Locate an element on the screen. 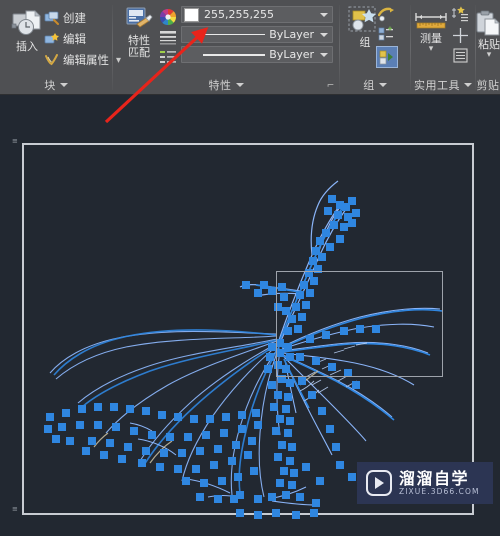 This screenshot has width=500, height=536. object-linetype-value: ByLayer is located at coordinates (291, 34).